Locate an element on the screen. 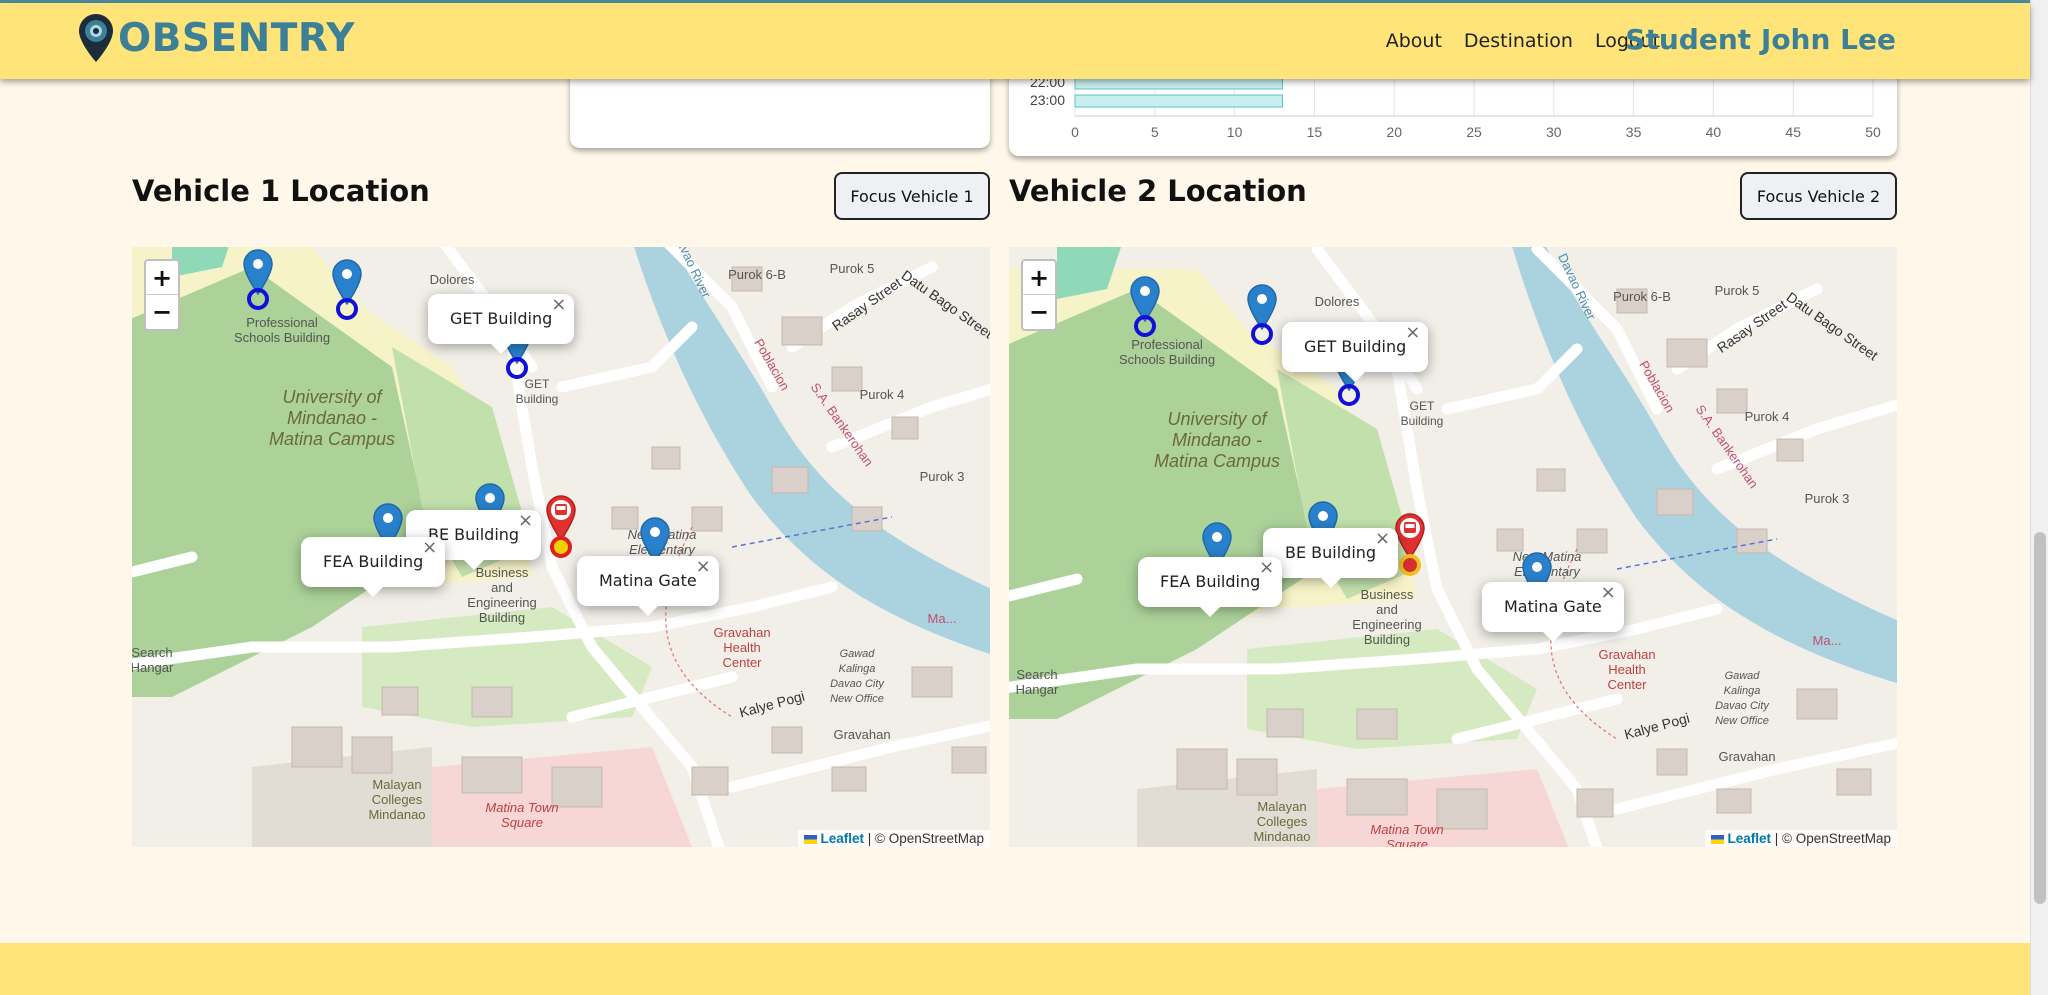  focus-vehicle2-button: Focus Vehicle 2 is located at coordinates (1818, 196).